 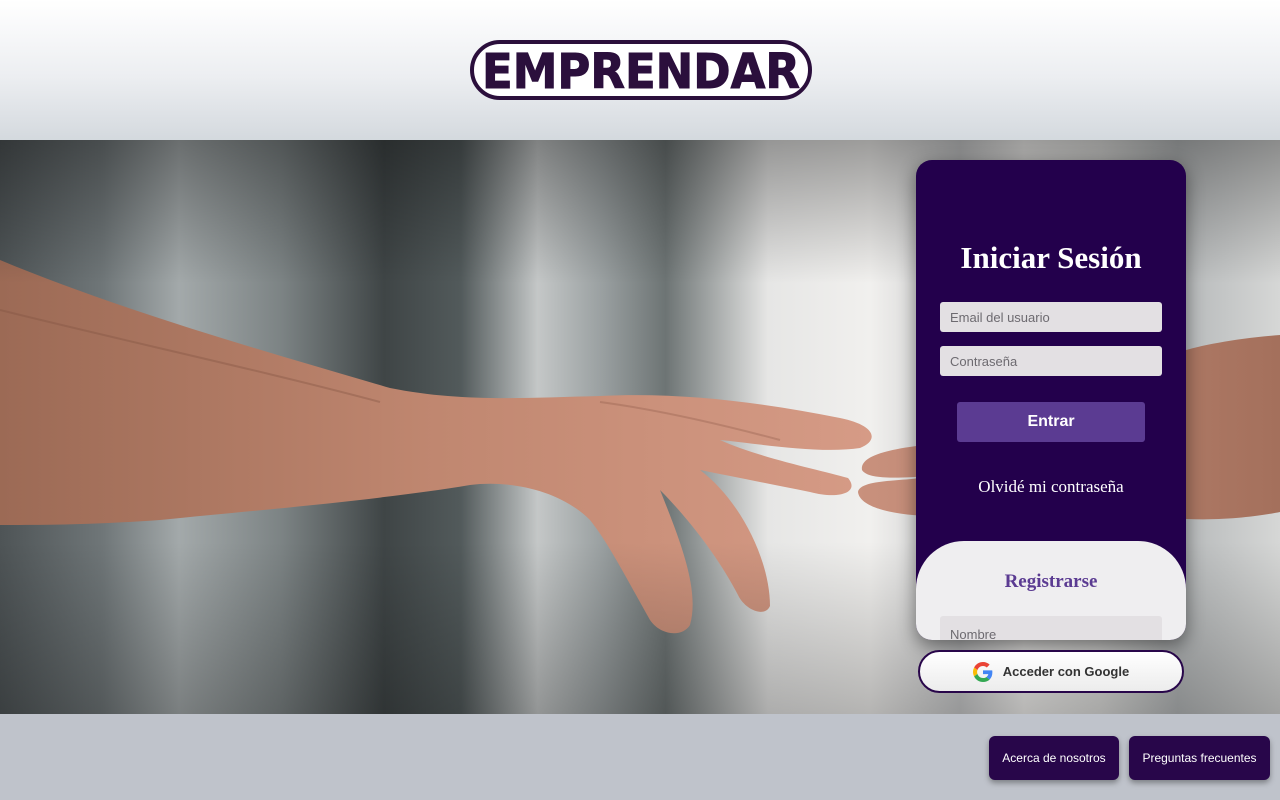 I want to click on site-footer: Acerca de nosotros Preguntas frecuentes, so click(x=640, y=757).